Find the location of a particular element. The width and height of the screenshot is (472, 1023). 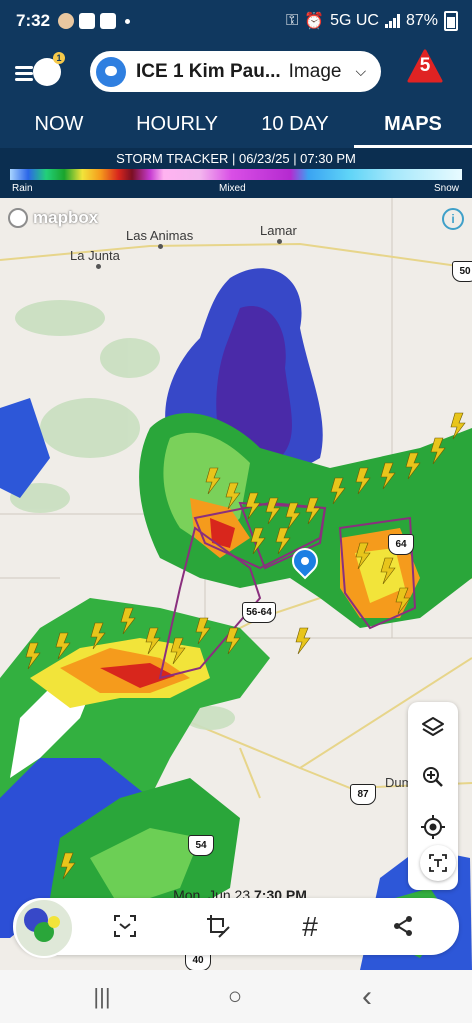

mapbox-logo-icon is located at coordinates (18, 218).